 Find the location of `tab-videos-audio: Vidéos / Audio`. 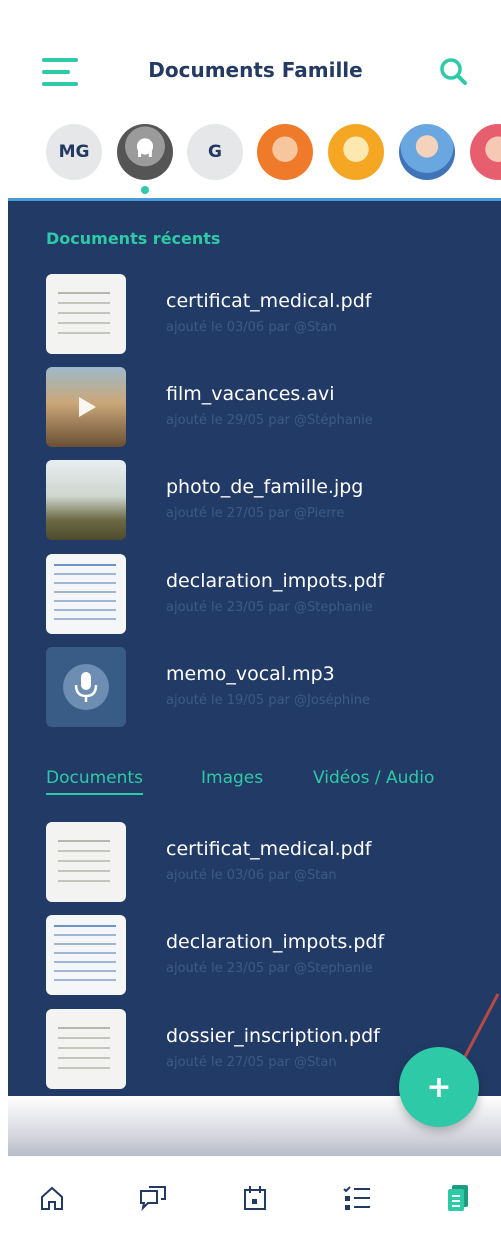

tab-videos-audio: Vidéos / Audio is located at coordinates (373, 778).